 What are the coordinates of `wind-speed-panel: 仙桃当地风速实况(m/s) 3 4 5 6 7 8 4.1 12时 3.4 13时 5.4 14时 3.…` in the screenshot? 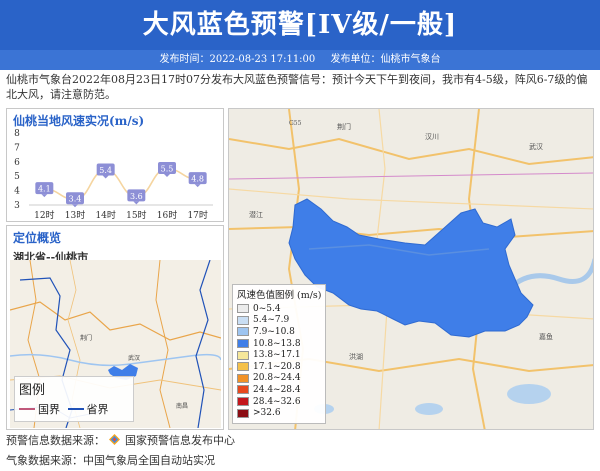 It's located at (115, 165).